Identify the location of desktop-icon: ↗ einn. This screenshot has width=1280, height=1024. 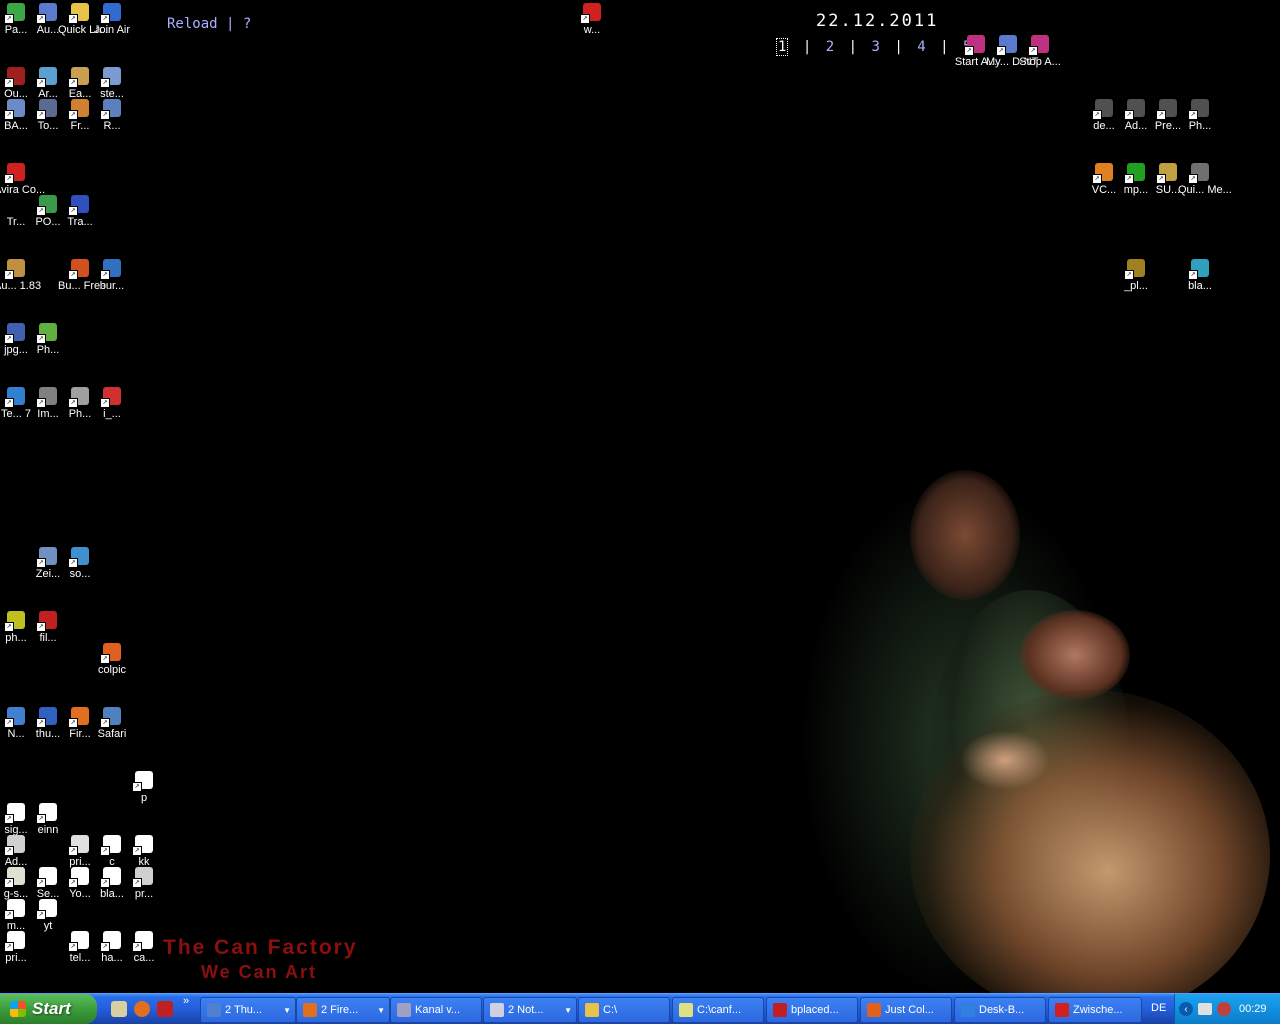
(48, 820).